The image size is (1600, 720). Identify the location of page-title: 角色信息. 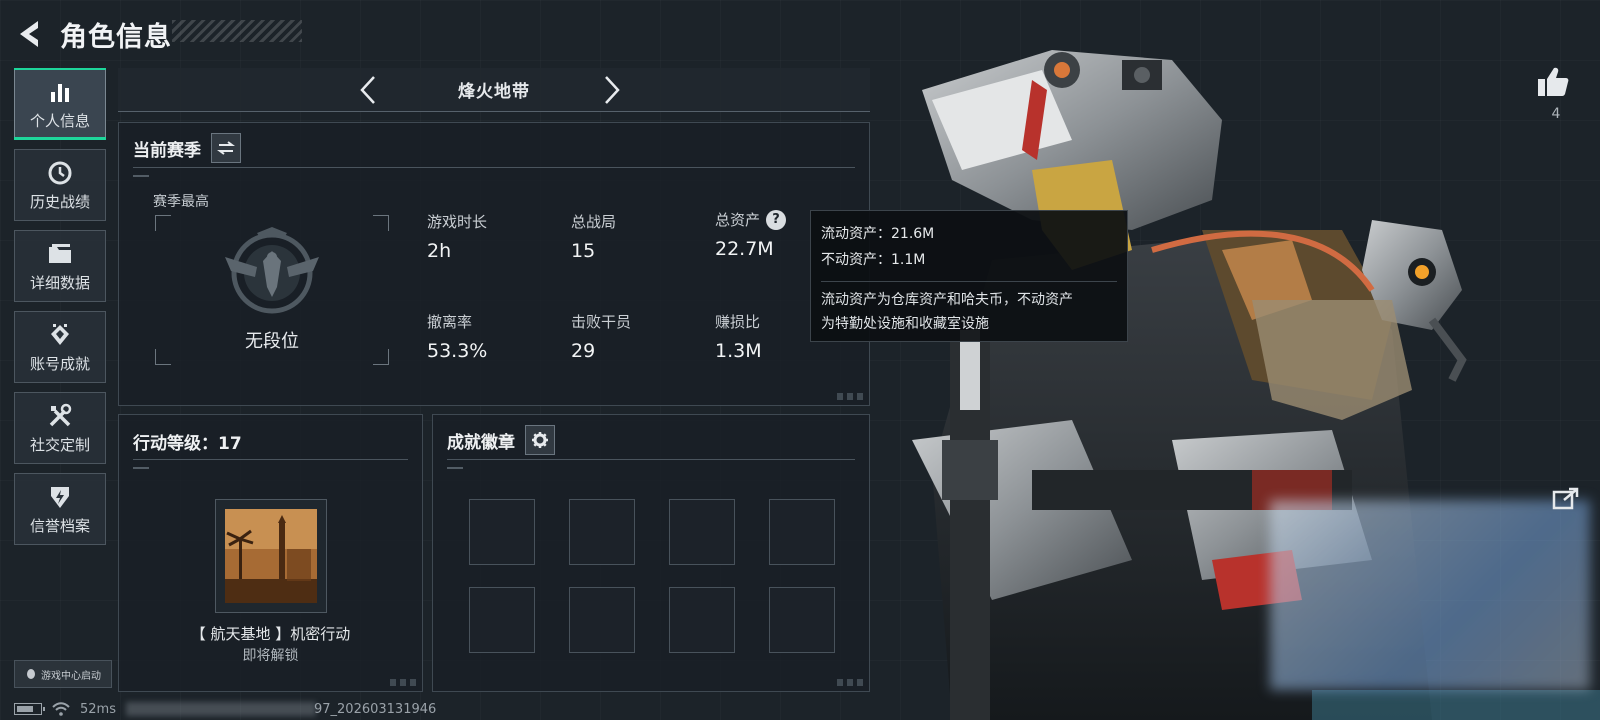
(116, 37).